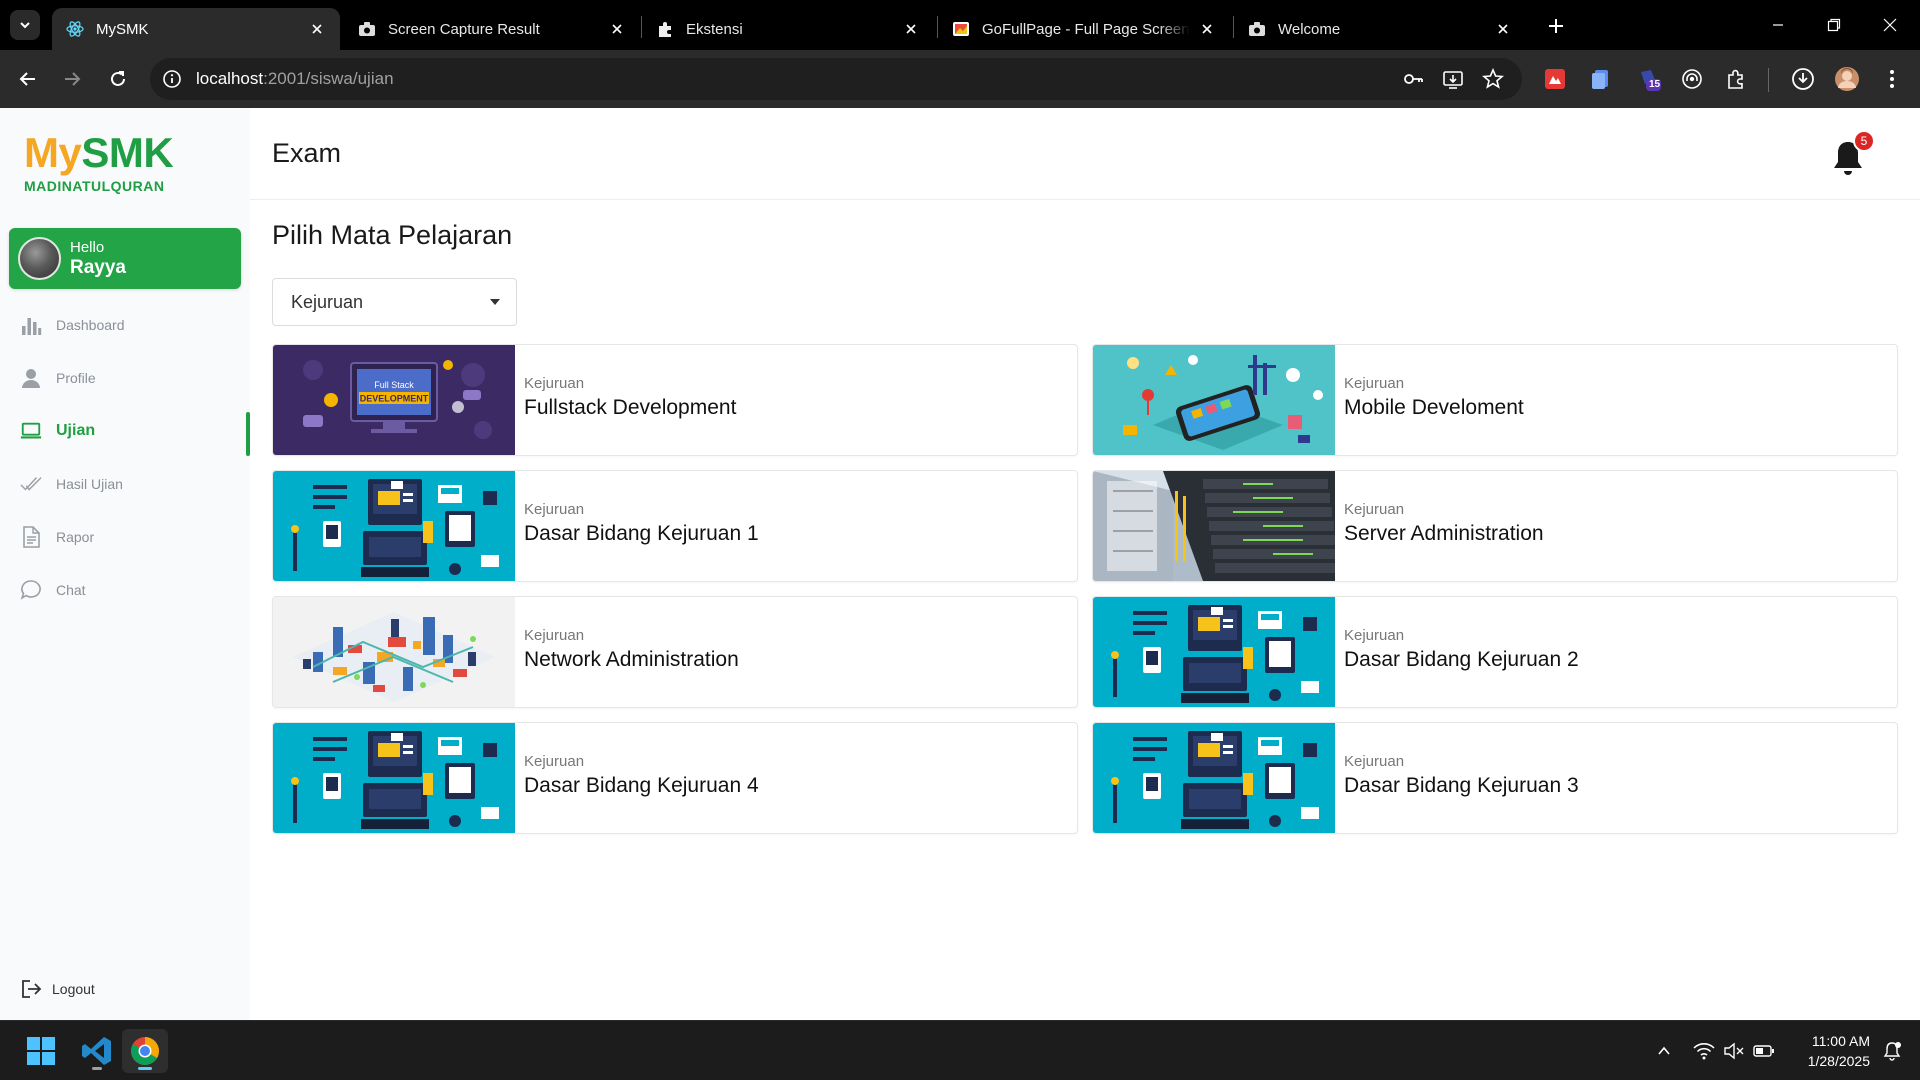 Image resolution: width=1920 pixels, height=1080 pixels. Describe the element at coordinates (1555, 79) in the screenshot. I see `extension-red-icon` at that location.